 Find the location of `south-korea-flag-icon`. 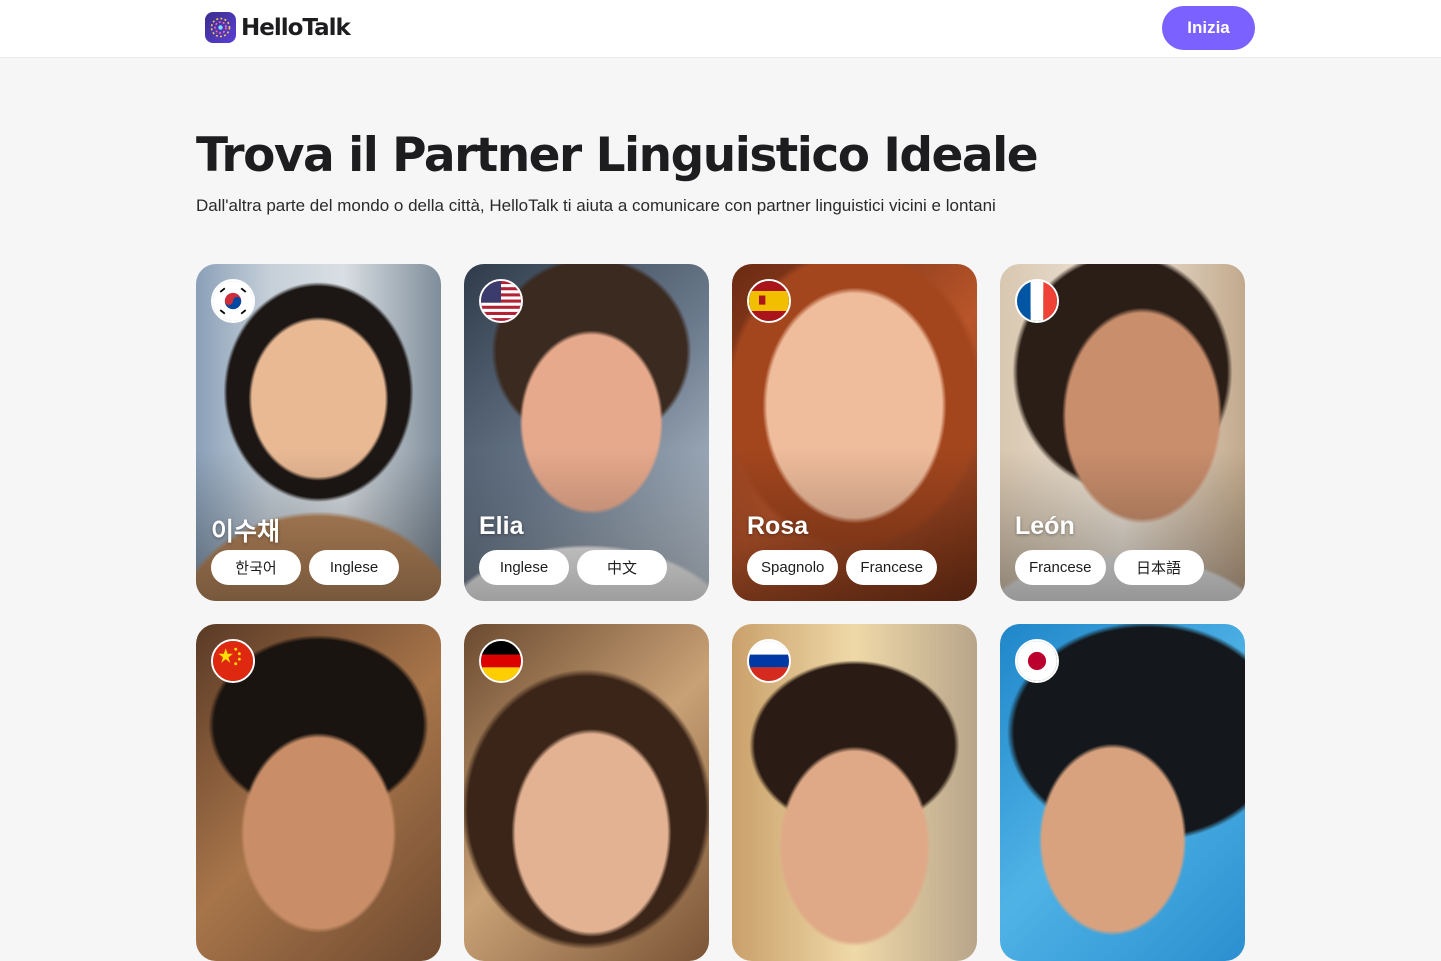

south-korea-flag-icon is located at coordinates (233, 301).